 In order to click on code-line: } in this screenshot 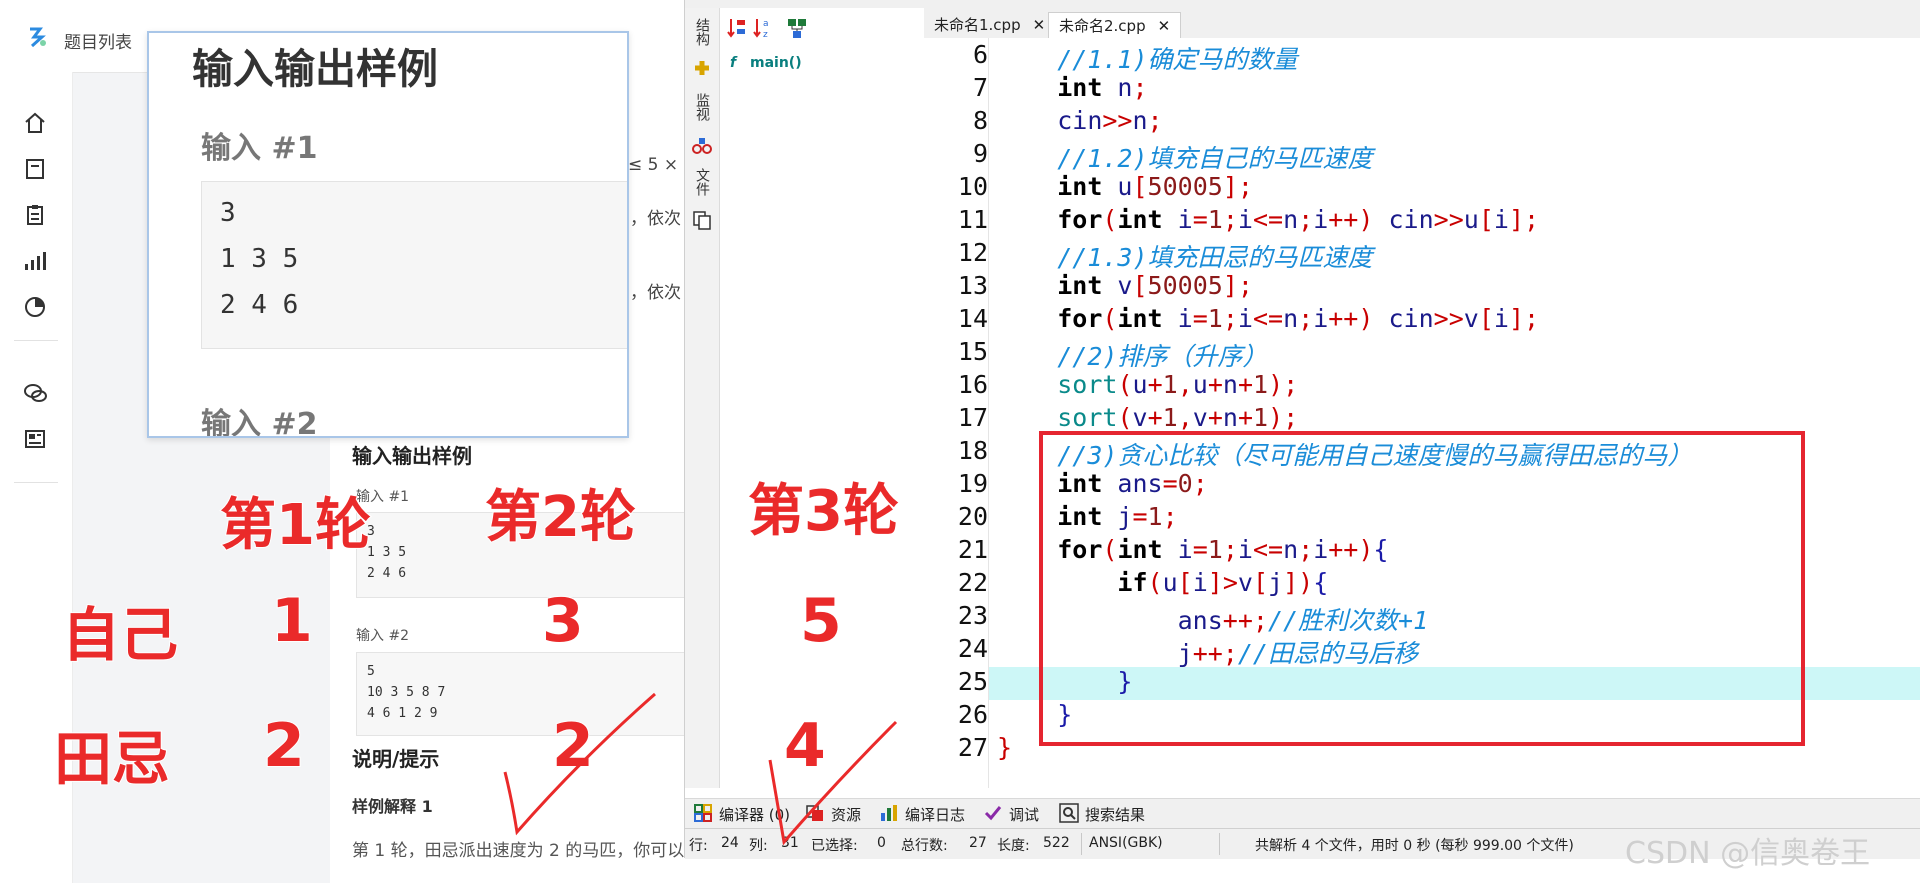, I will do `click(1004, 747)`.